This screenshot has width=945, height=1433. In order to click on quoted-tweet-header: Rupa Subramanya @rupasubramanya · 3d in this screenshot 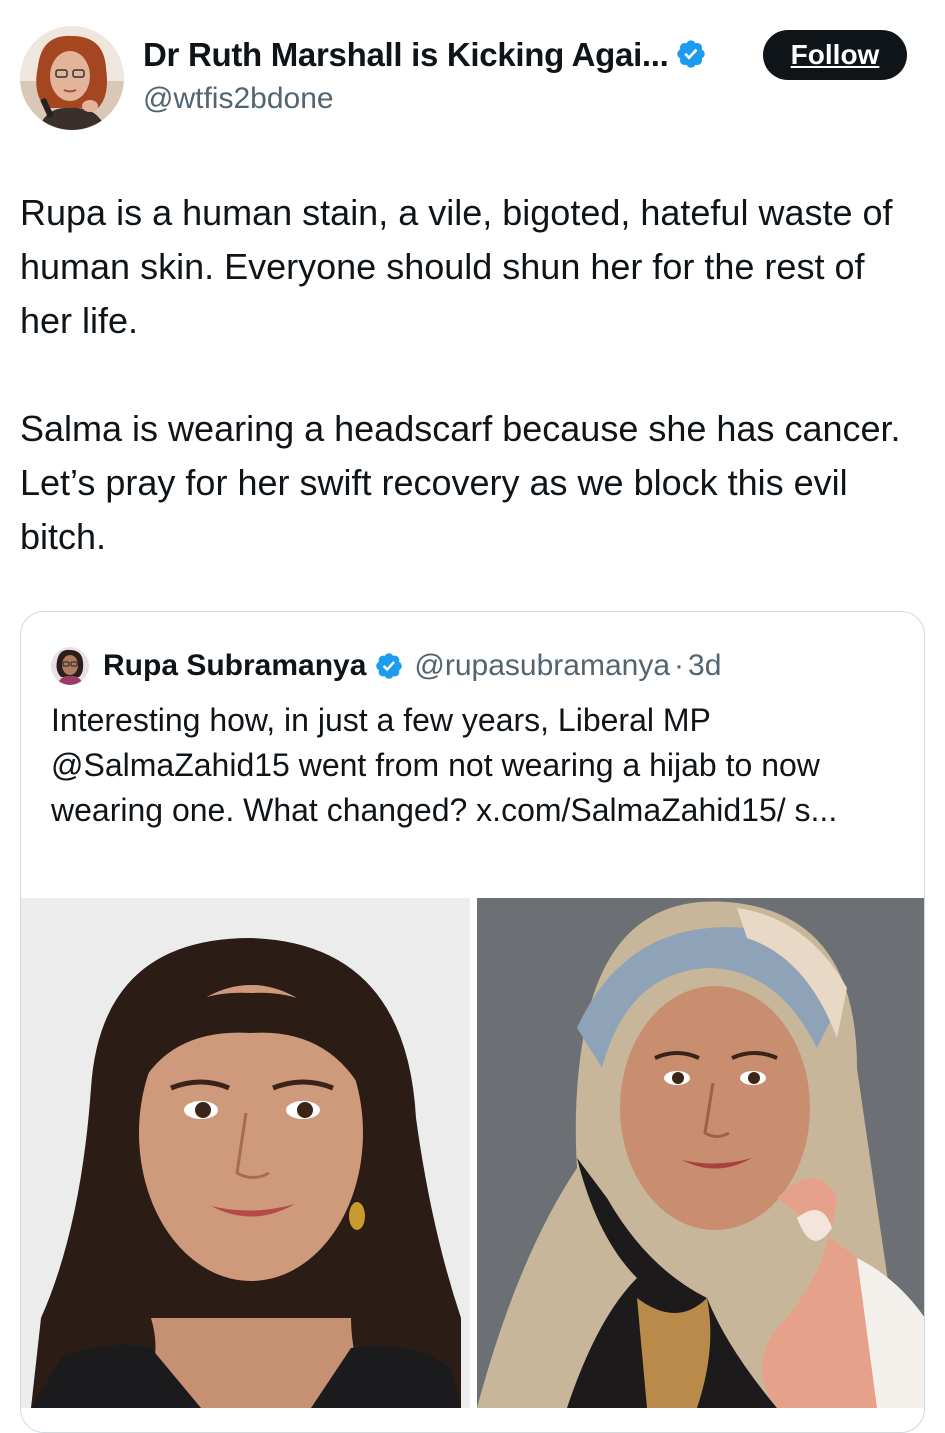, I will do `click(386, 666)`.